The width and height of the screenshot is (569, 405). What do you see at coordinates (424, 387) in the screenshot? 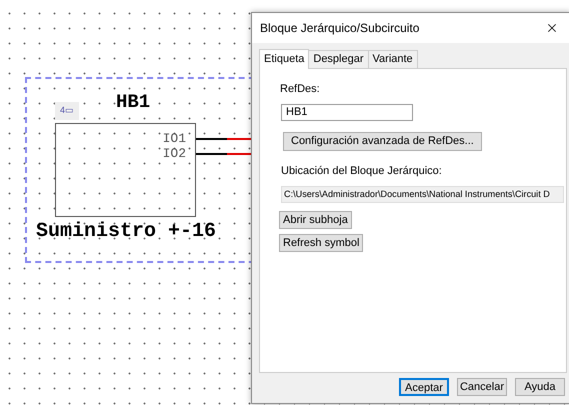
I see `dialog-button: Aceptar` at bounding box center [424, 387].